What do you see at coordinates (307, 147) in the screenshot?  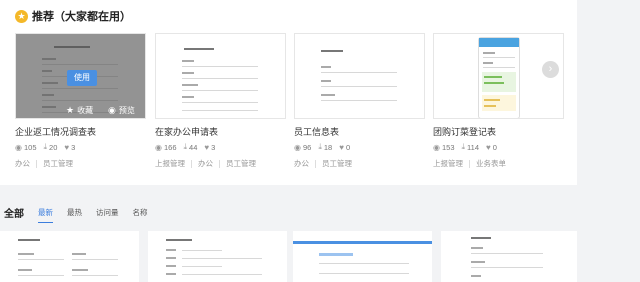 I see `view-count: 96` at bounding box center [307, 147].